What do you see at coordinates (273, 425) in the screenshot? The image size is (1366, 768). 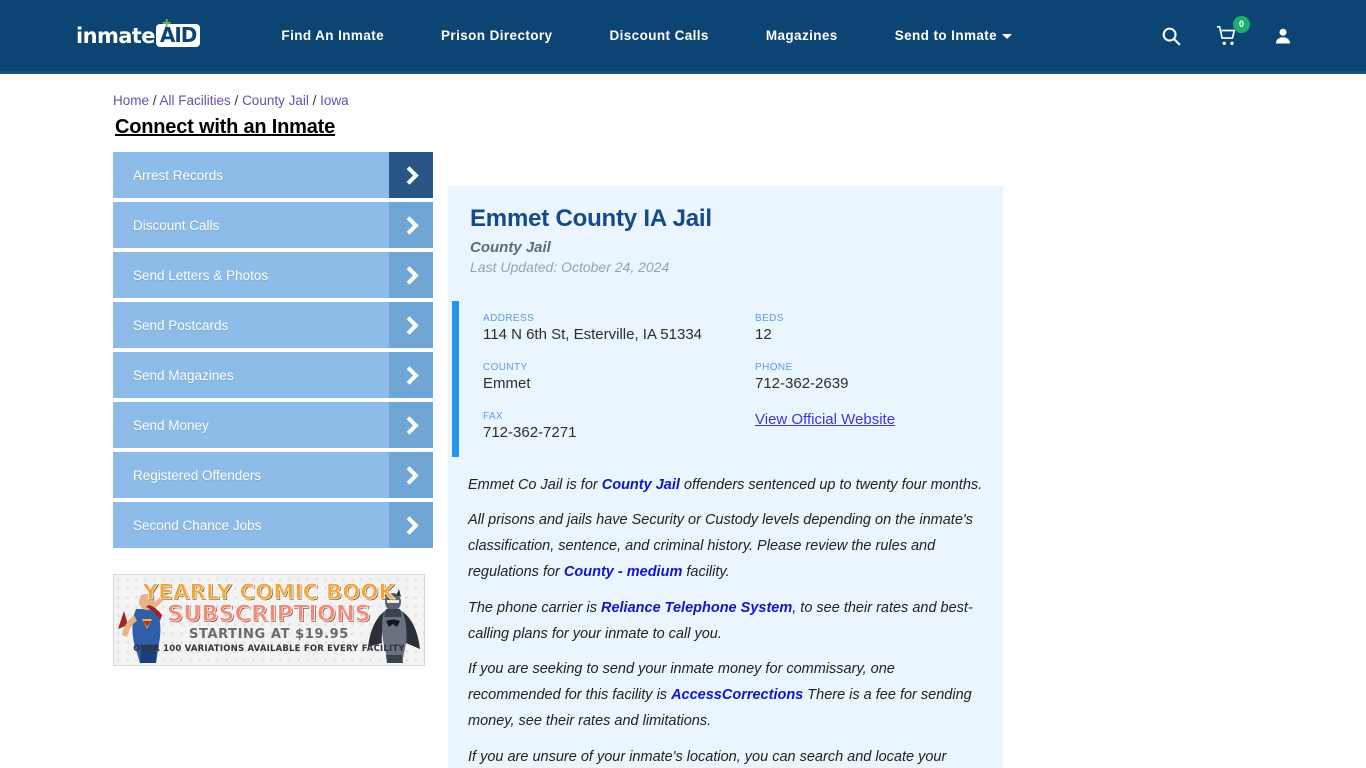 I see `sidebar-item-send-money: Send Money` at bounding box center [273, 425].